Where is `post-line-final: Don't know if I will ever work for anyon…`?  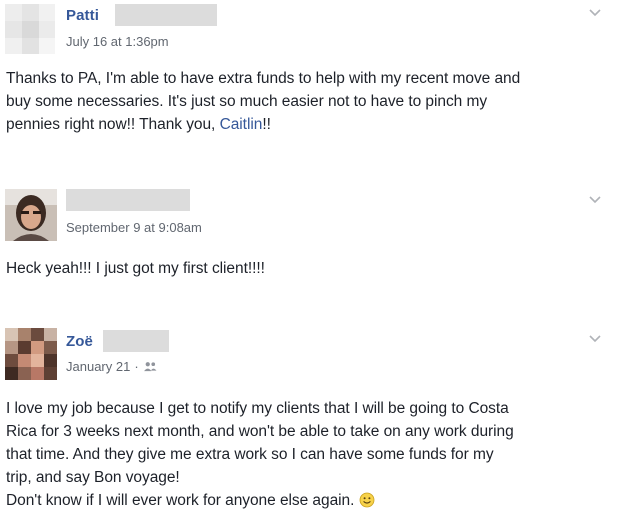 post-line-final: Don't know if I will ever work for anyon… is located at coordinates (308, 500).